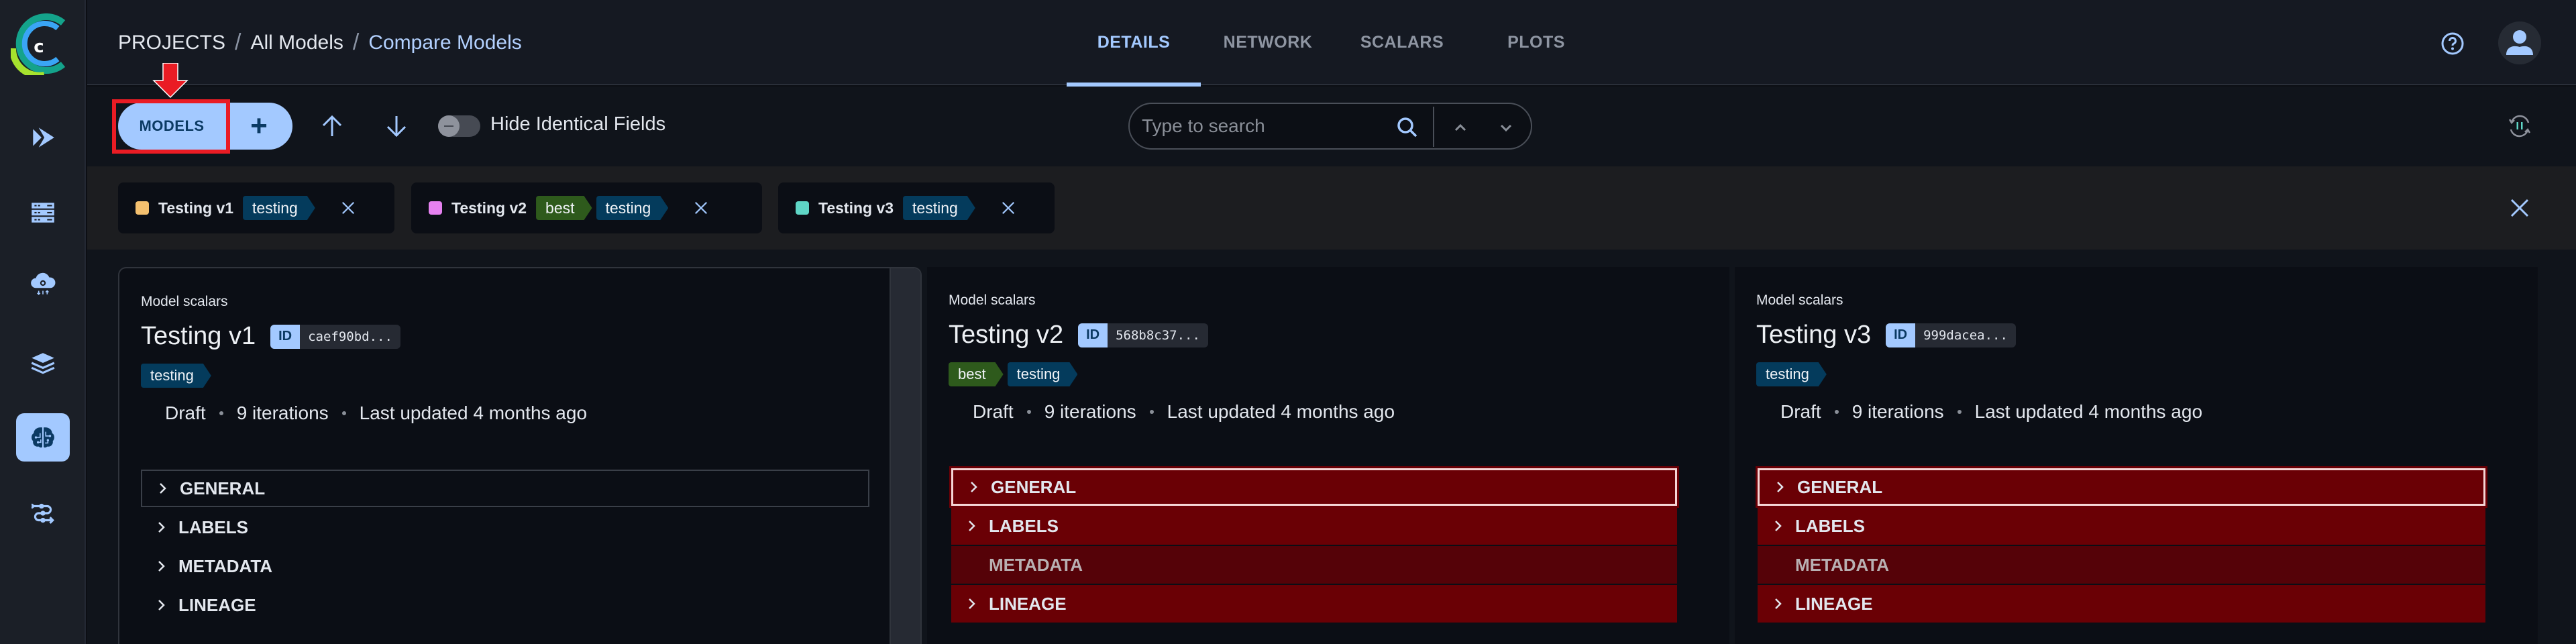 Image resolution: width=2576 pixels, height=644 pixels. What do you see at coordinates (1134, 43) in the screenshot?
I see `tab-details: DETAILS` at bounding box center [1134, 43].